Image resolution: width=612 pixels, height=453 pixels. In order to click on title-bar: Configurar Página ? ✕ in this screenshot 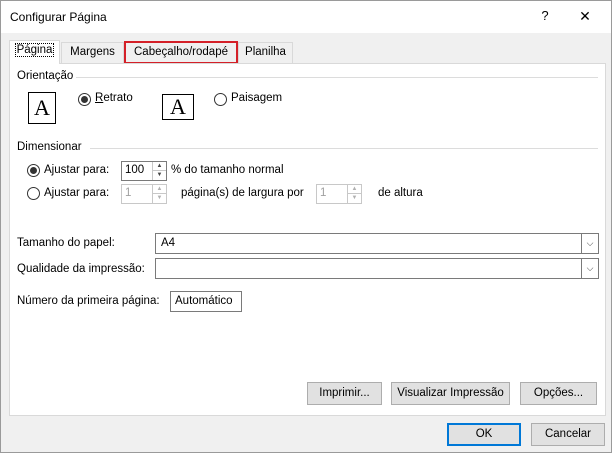, I will do `click(306, 17)`.